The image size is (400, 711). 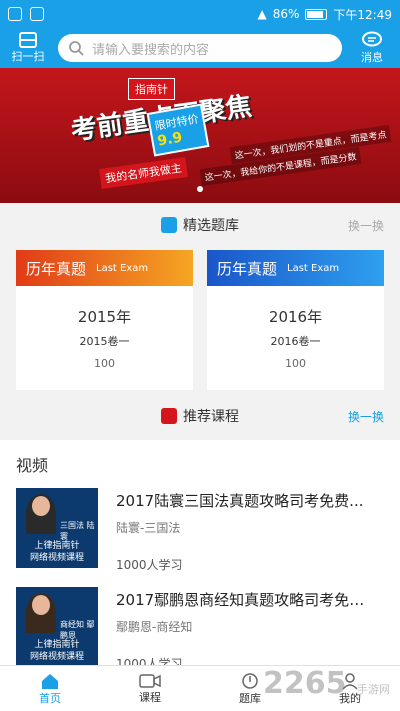 What do you see at coordinates (286, 14) in the screenshot?
I see `battery-percent: 86%` at bounding box center [286, 14].